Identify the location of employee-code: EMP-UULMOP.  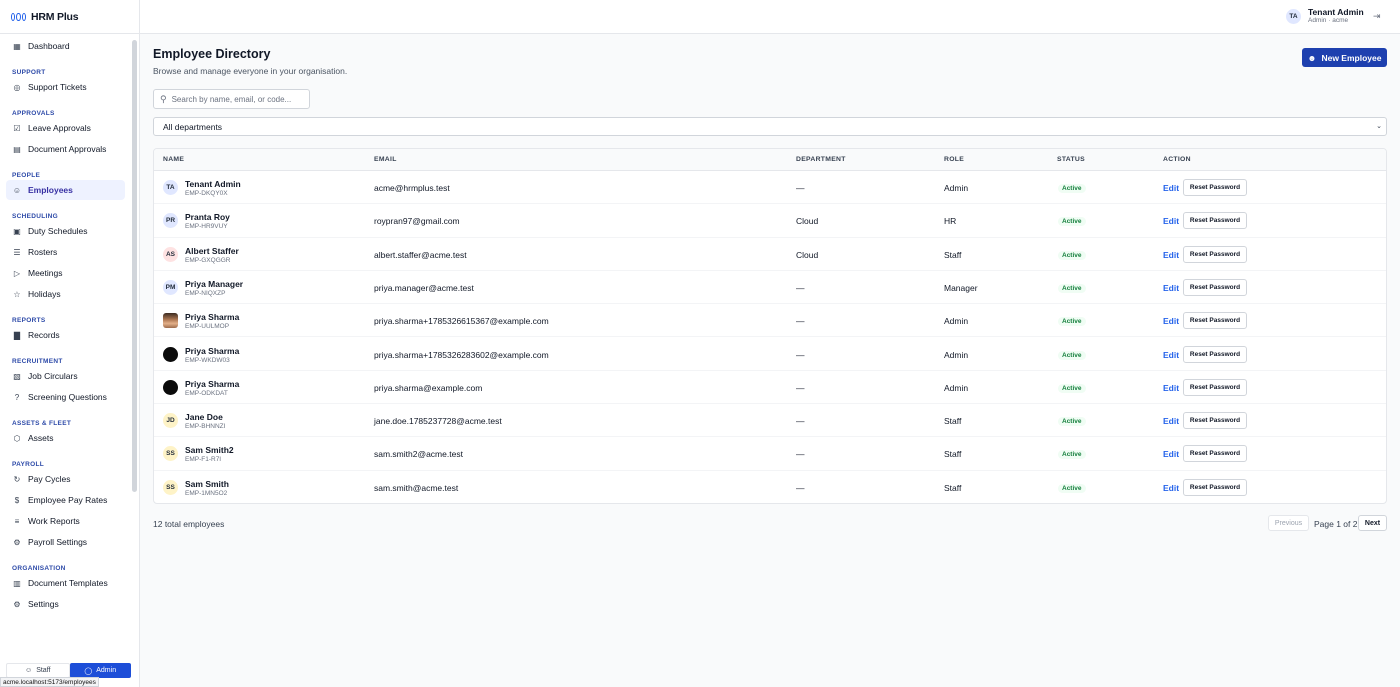
(207, 327).